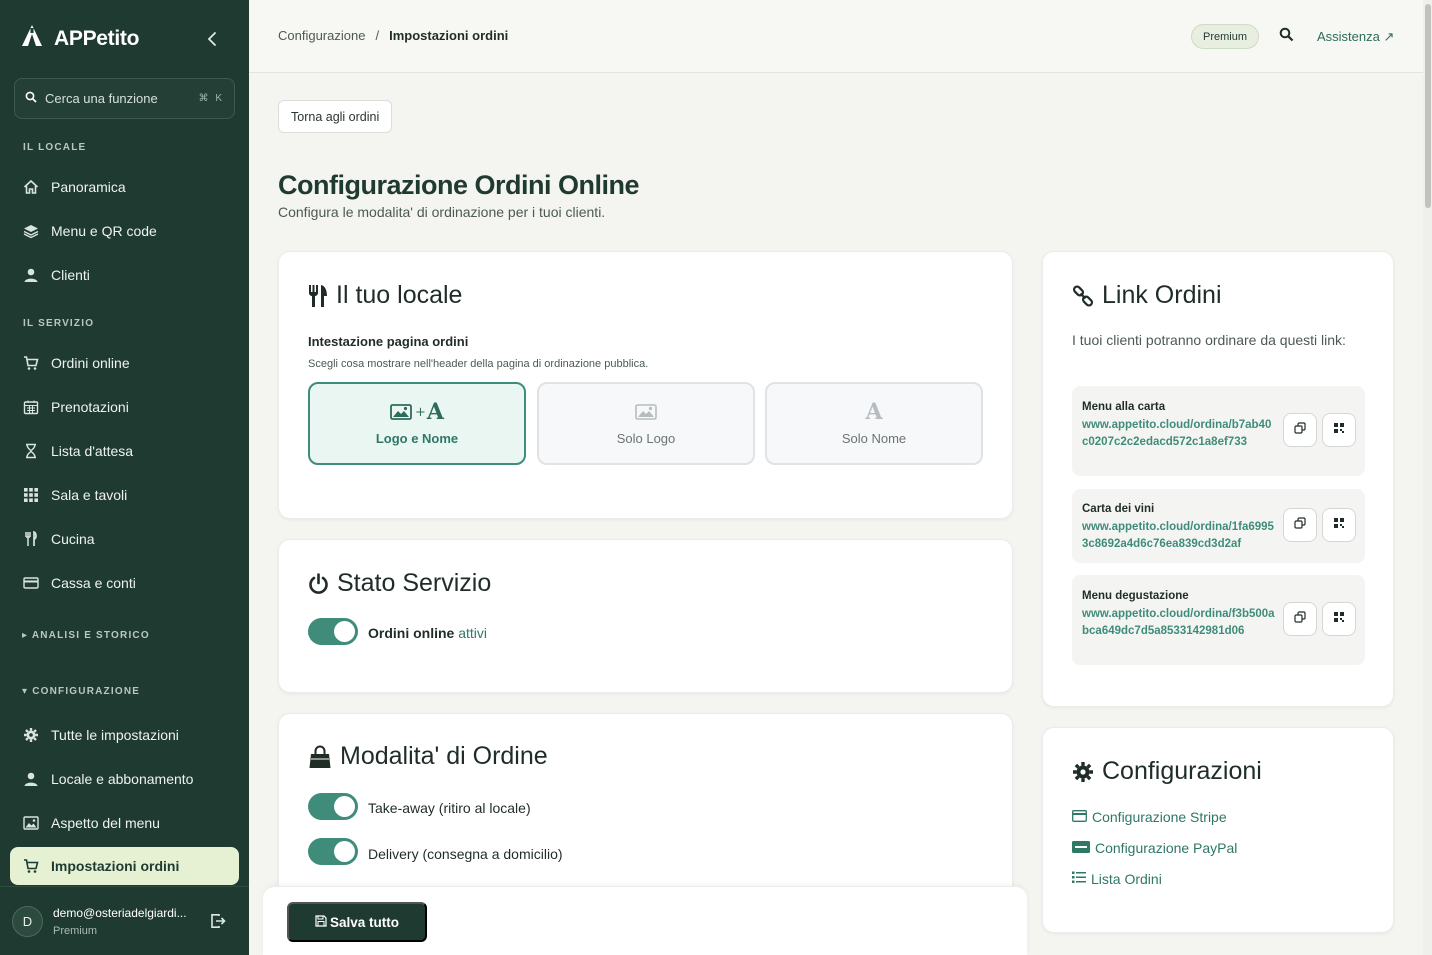 The height and width of the screenshot is (955, 1432). Describe the element at coordinates (449, 35) in the screenshot. I see `breadcrumb-item-current: Impostazioni ordini` at that location.